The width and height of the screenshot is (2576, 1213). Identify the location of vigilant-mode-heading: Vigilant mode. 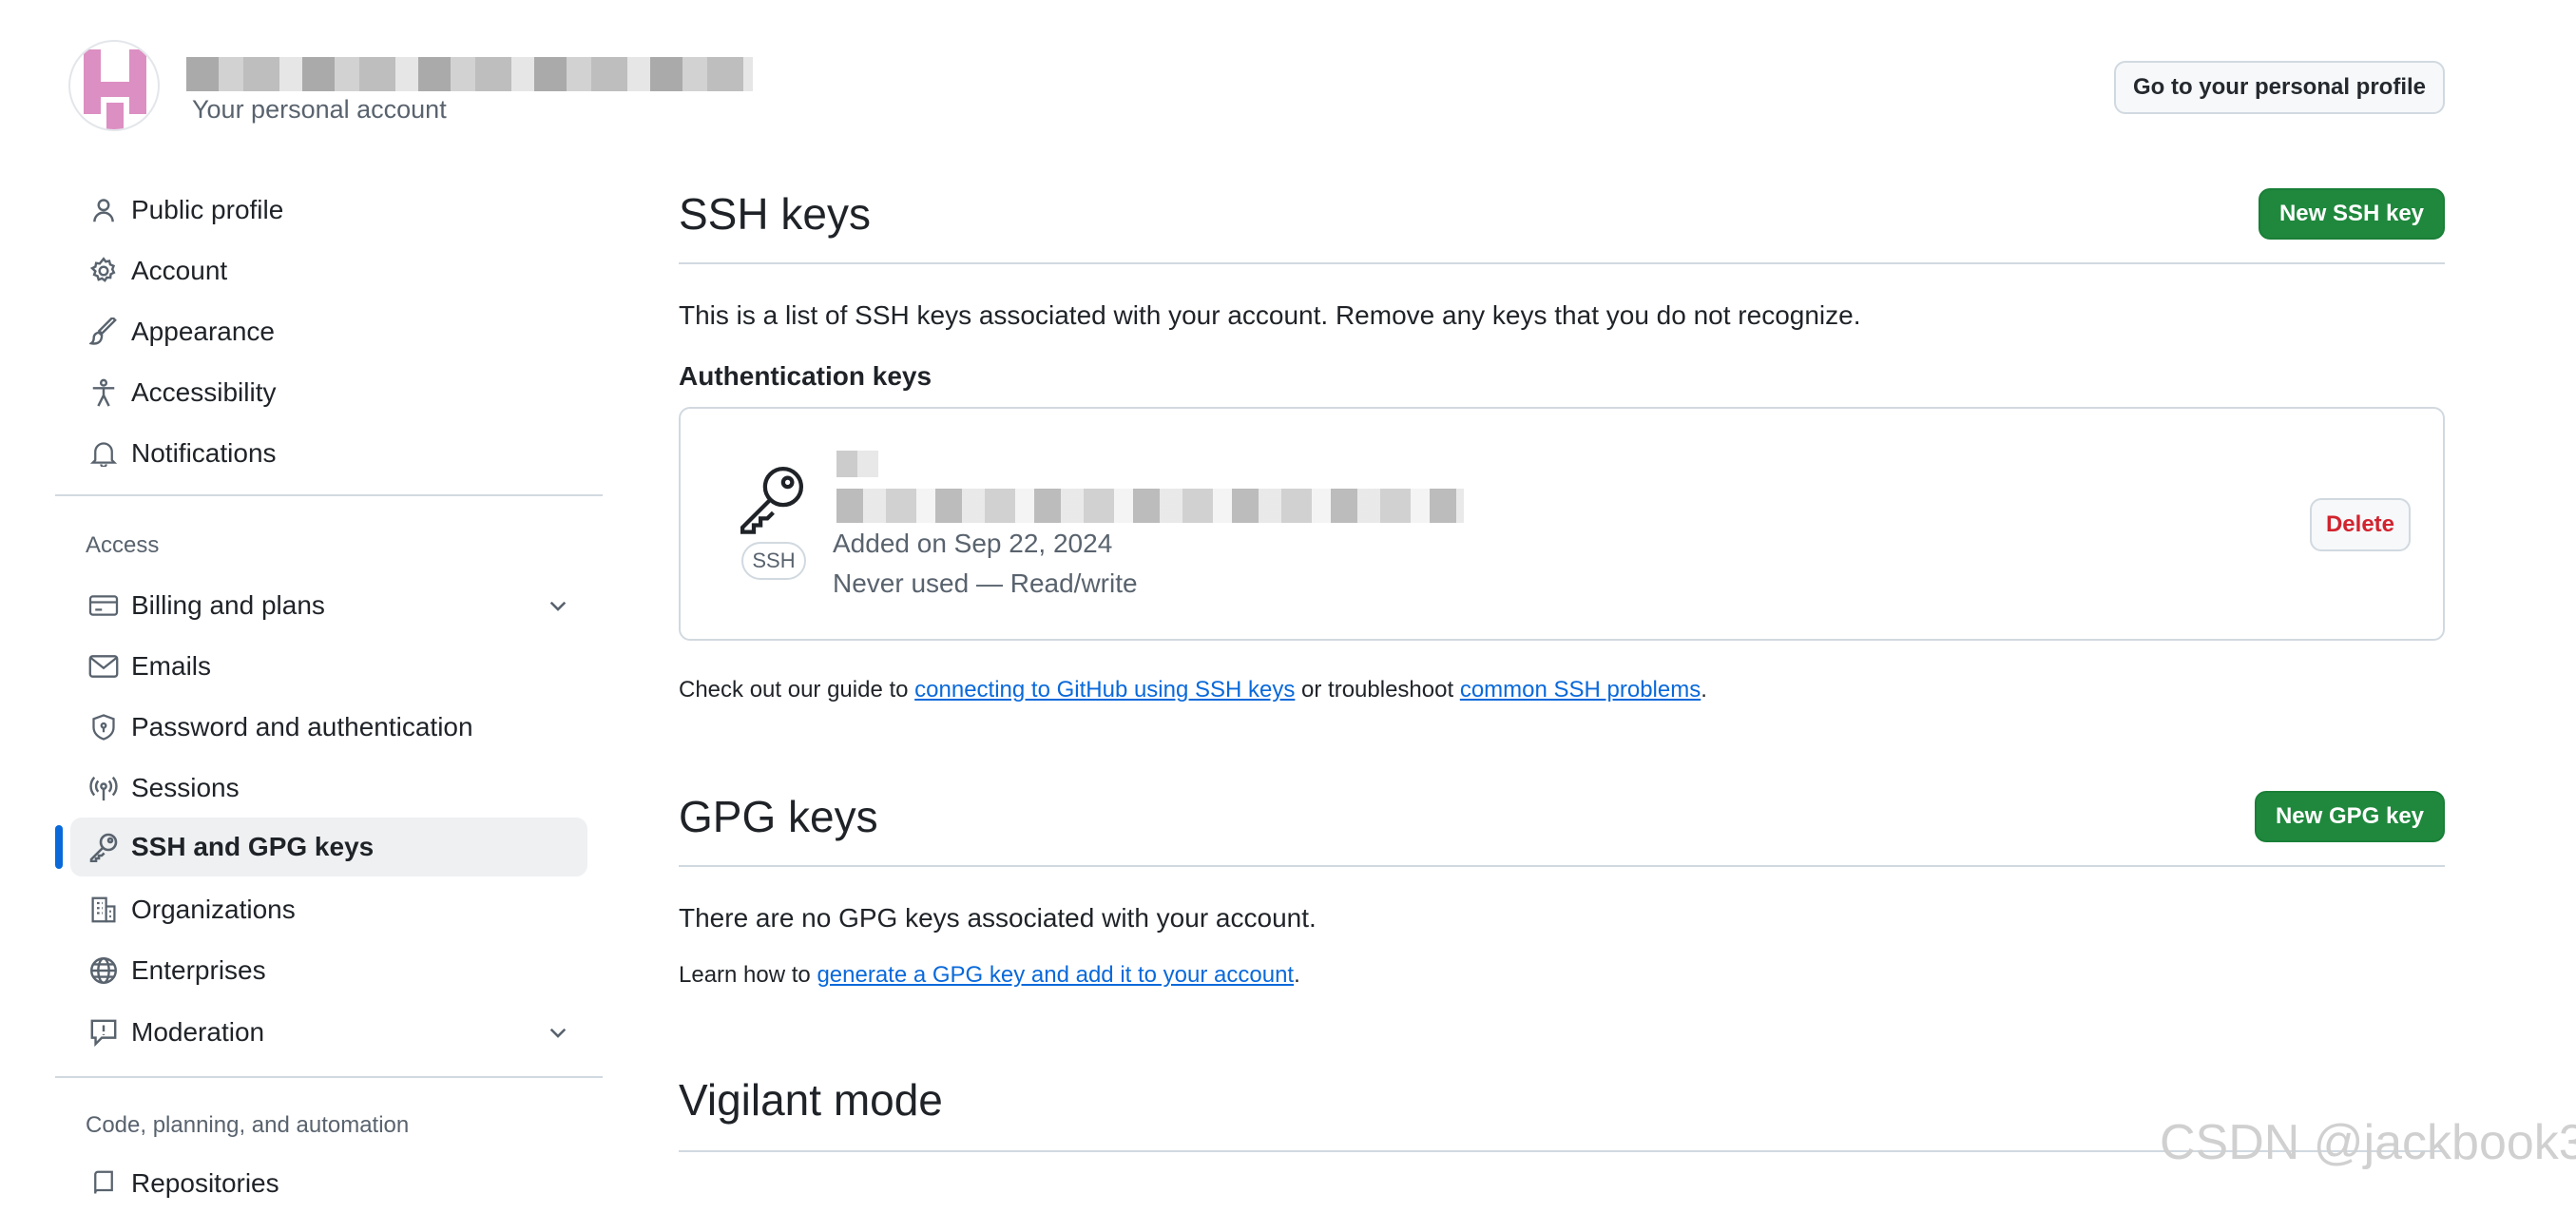
(811, 1100).